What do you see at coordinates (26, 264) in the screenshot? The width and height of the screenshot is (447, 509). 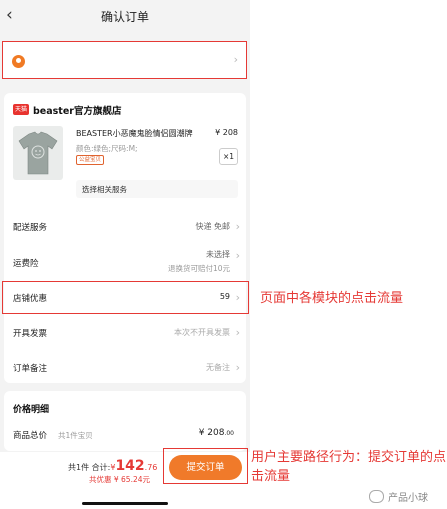 I see `shipping-insurance-label: 运费险` at bounding box center [26, 264].